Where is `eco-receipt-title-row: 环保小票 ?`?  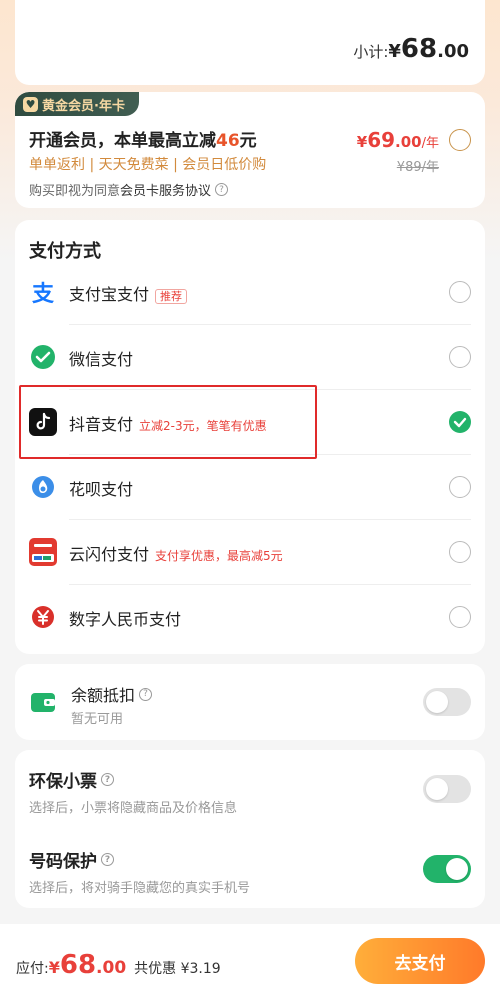
eco-receipt-title-row: 环保小票 ? is located at coordinates (71, 779).